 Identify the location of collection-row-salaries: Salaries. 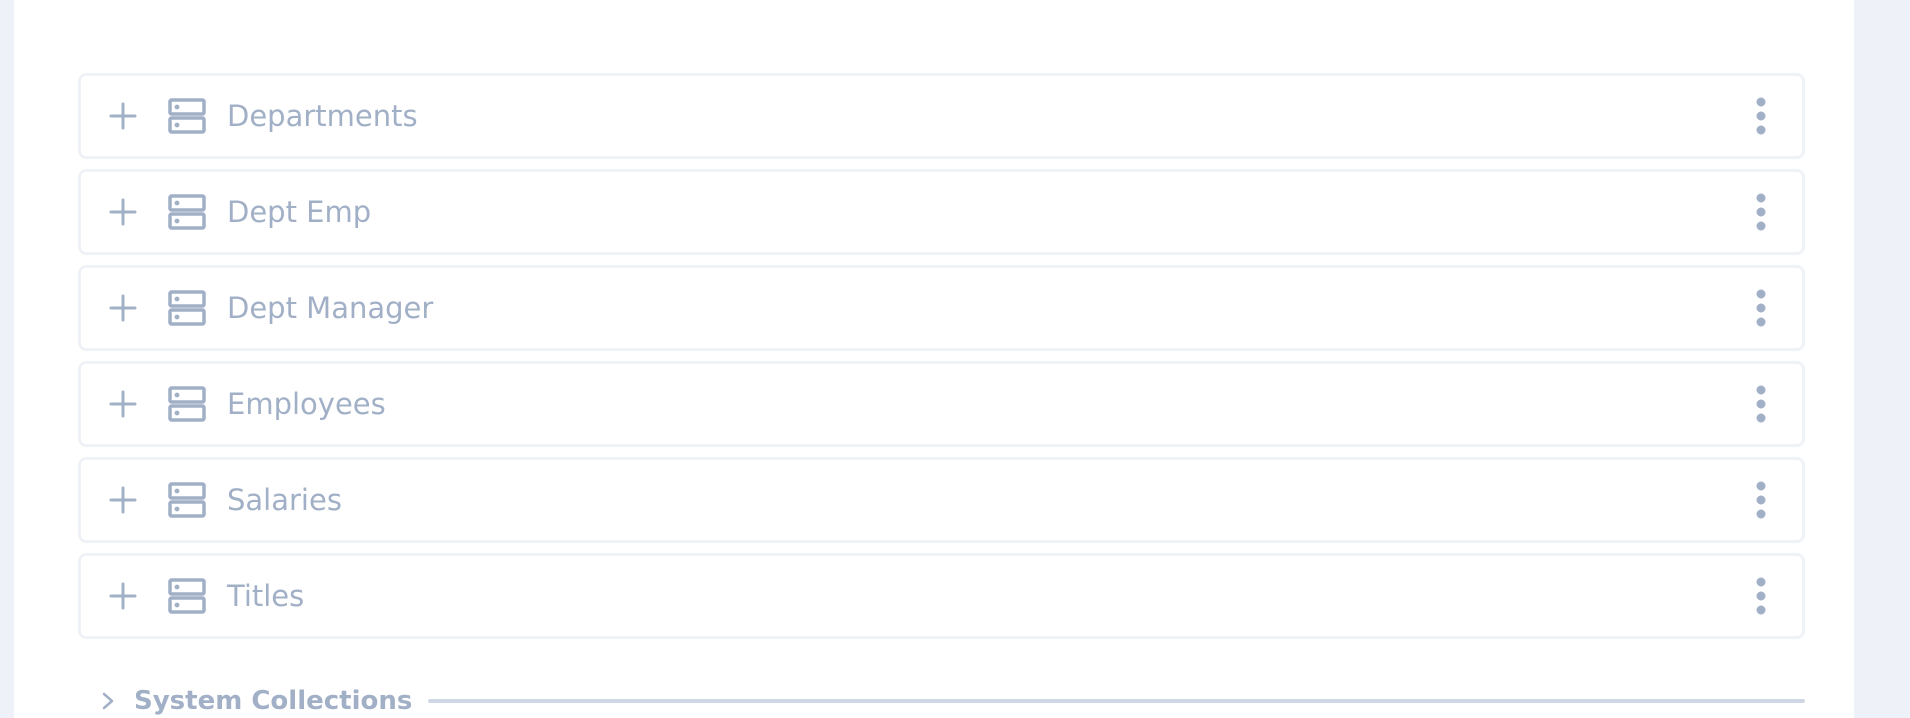
(941, 500).